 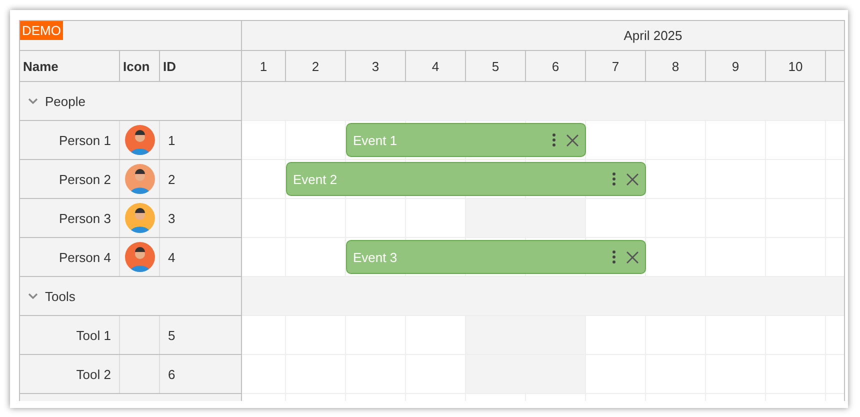 I want to click on column-header: ID, so click(x=169, y=67).